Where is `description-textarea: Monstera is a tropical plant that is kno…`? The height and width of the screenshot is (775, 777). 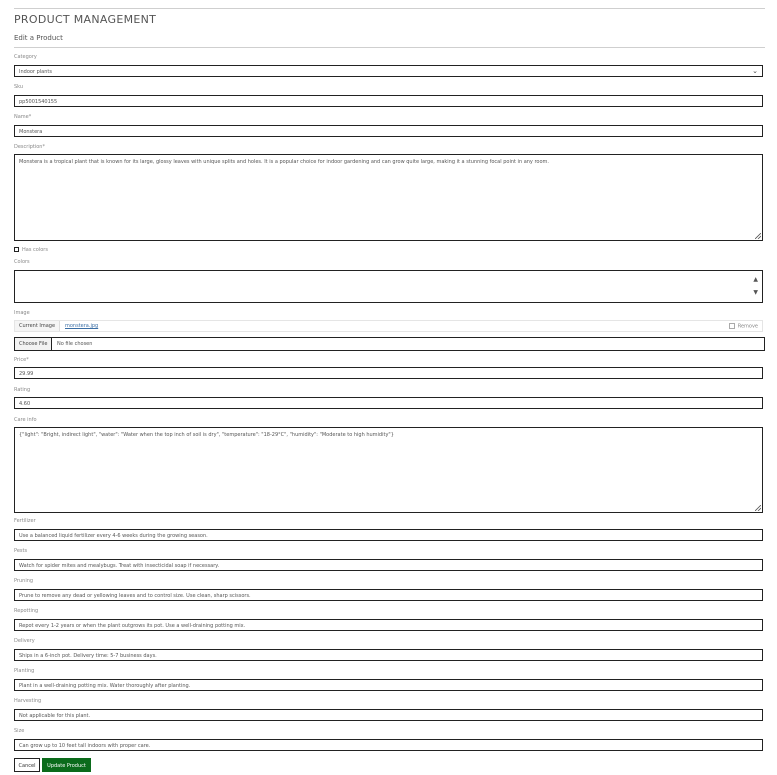
description-textarea: Monstera is a tropical plant that is kno… is located at coordinates (388, 197).